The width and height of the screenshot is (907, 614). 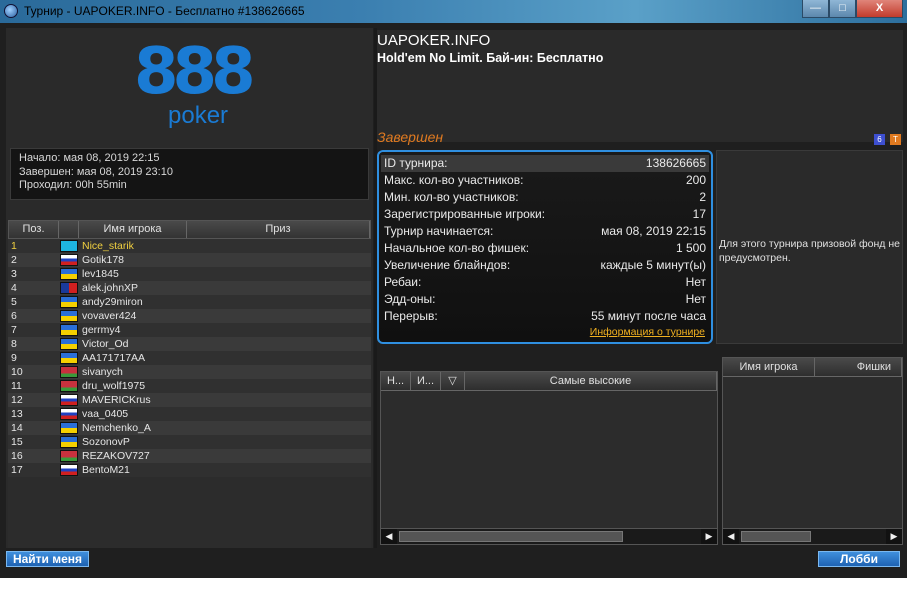 What do you see at coordinates (545, 282) in the screenshot?
I see `detail-row: Ребаи: Нет` at bounding box center [545, 282].